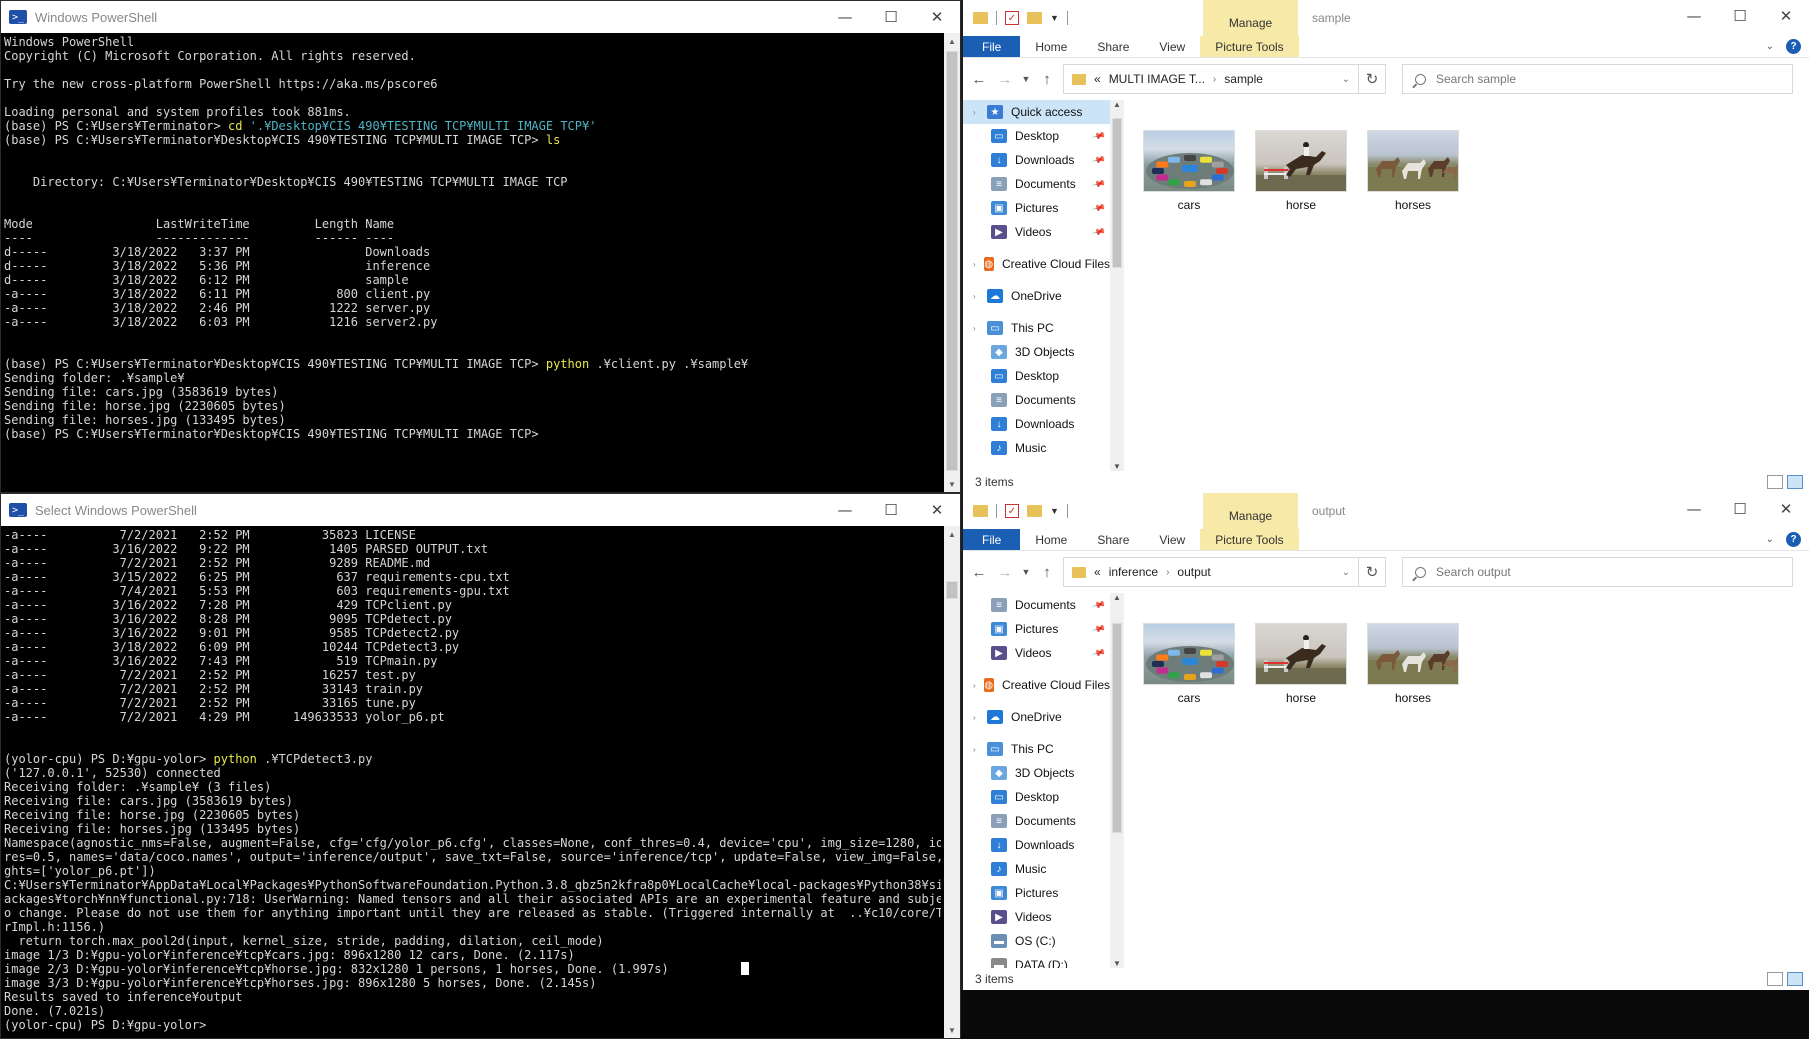  What do you see at coordinates (1249, 46) in the screenshot?
I see `tab-picture-tools: Picture Tools` at bounding box center [1249, 46].